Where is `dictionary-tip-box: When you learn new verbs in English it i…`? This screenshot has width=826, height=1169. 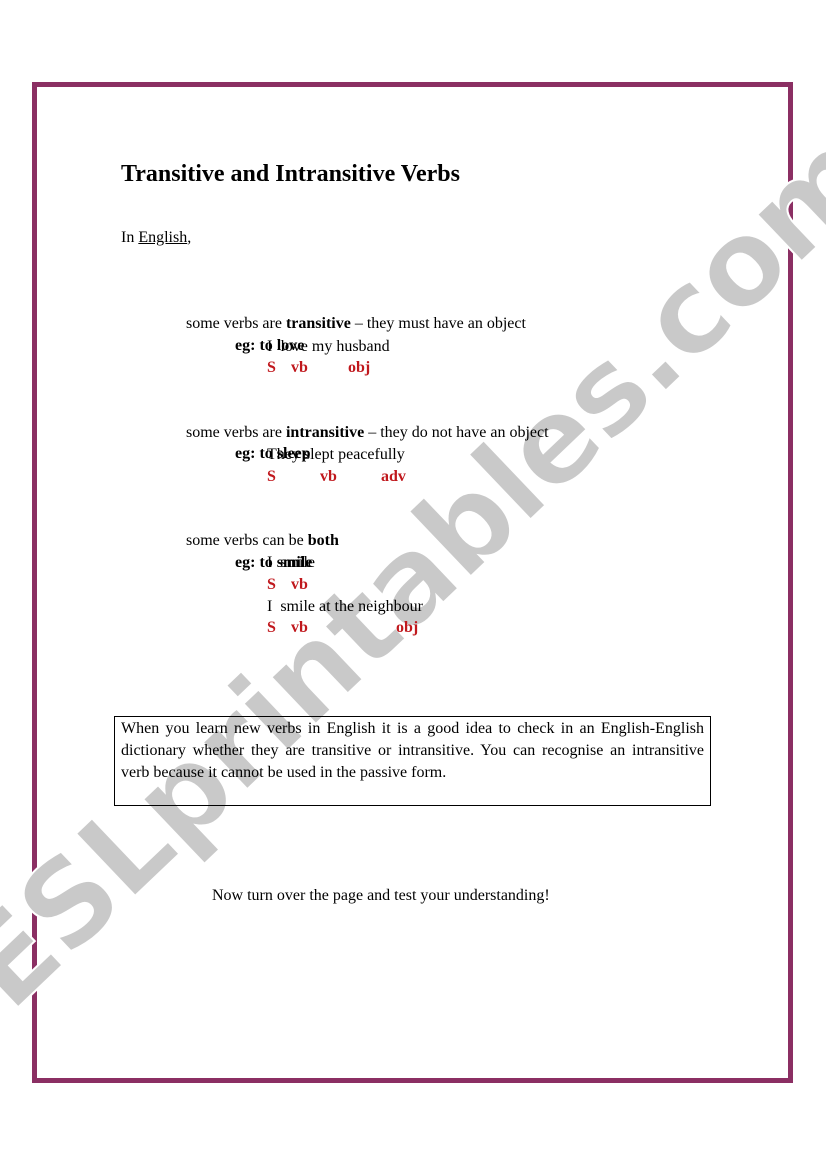 dictionary-tip-box: When you learn new verbs in English it i… is located at coordinates (412, 761).